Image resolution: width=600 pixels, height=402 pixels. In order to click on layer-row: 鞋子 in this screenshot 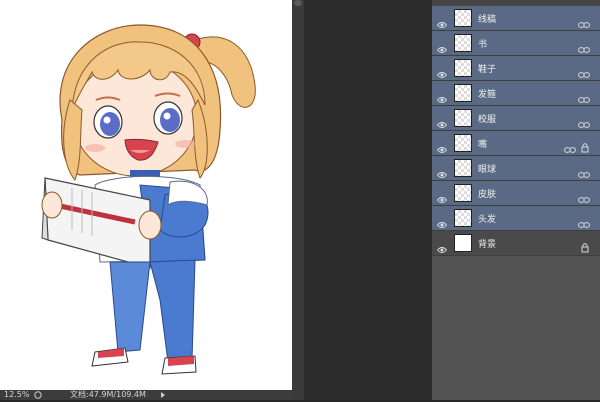, I will do `click(516, 68)`.